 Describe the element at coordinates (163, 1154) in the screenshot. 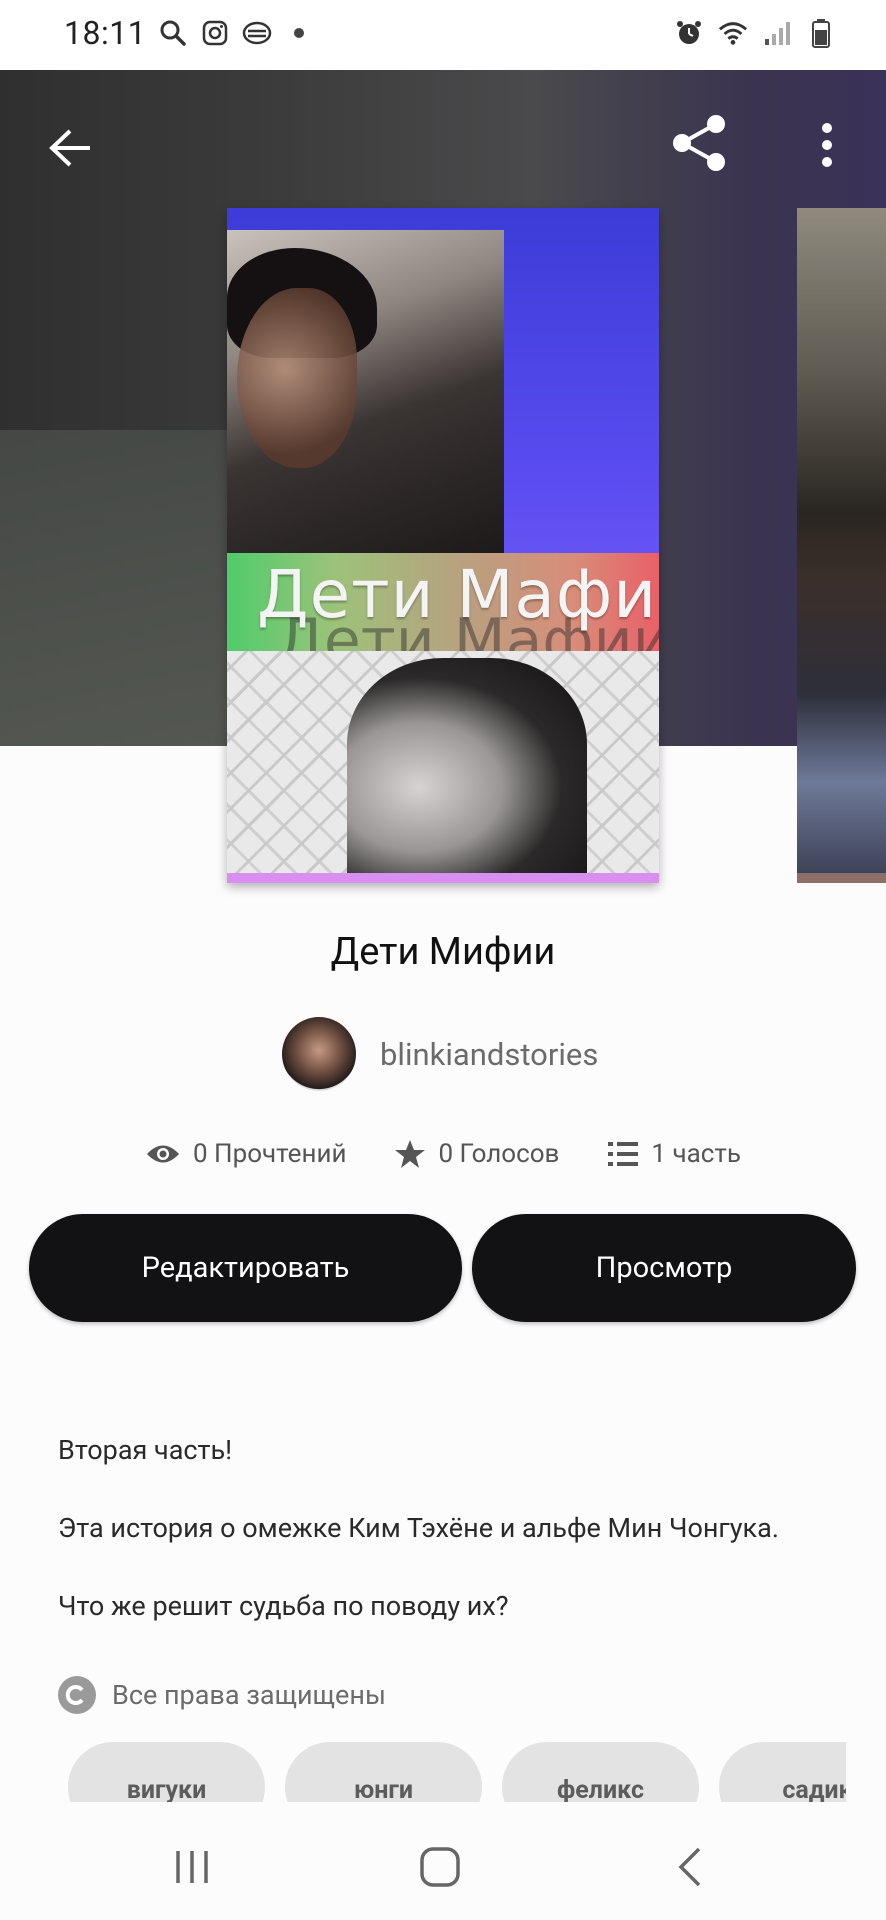

I see `eye-icon` at that location.